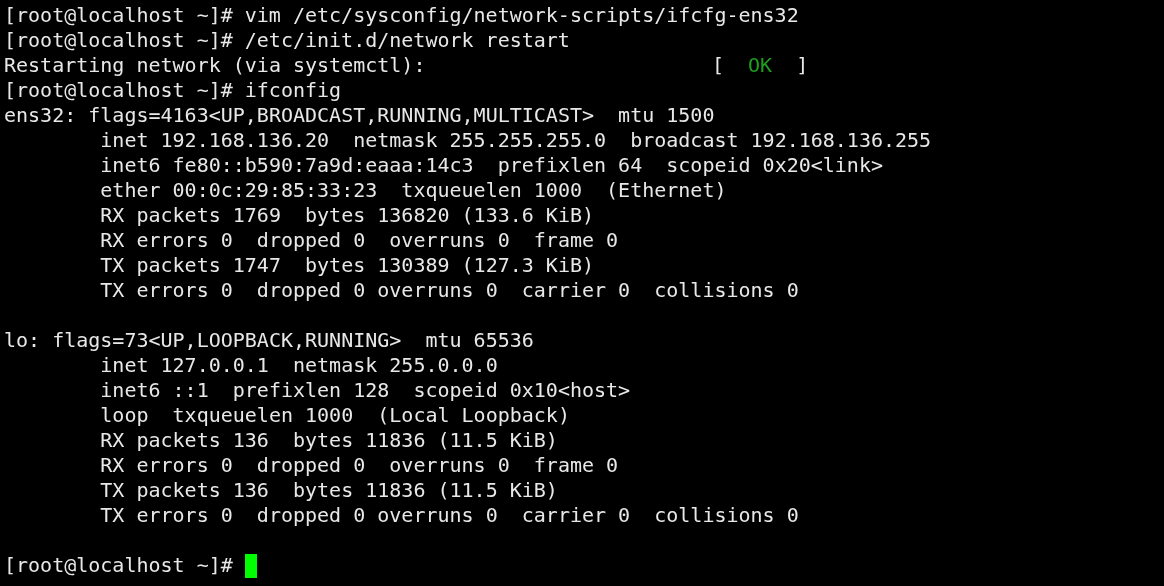 Image resolution: width=1164 pixels, height=586 pixels. Describe the element at coordinates (413, 190) in the screenshot. I see `output-line: ether 00:0c:29:85:33:23 txqueuelen 1000 (Ethernet)` at that location.